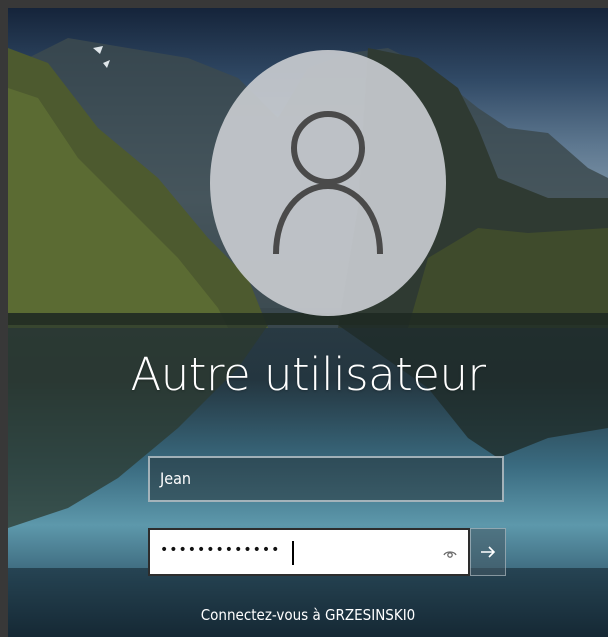 The height and width of the screenshot is (637, 608). What do you see at coordinates (450, 553) in the screenshot?
I see `eye-icon` at bounding box center [450, 553].